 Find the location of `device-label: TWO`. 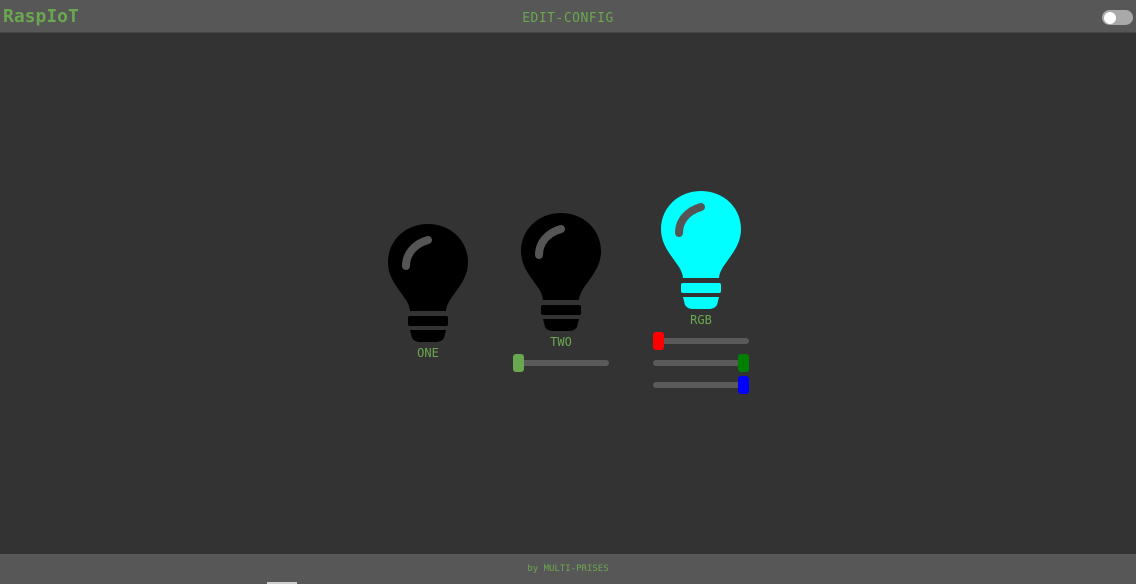

device-label: TWO is located at coordinates (561, 342).